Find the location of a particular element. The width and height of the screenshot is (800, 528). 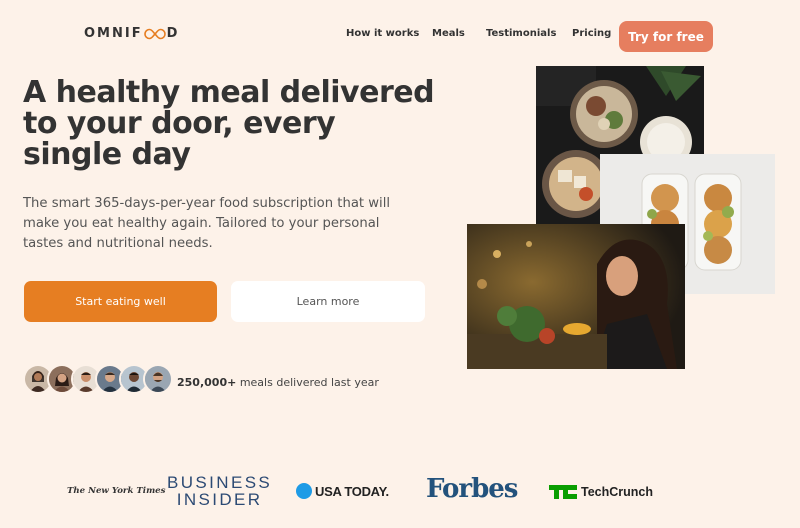

nav-pricing: Pricing is located at coordinates (591, 33).